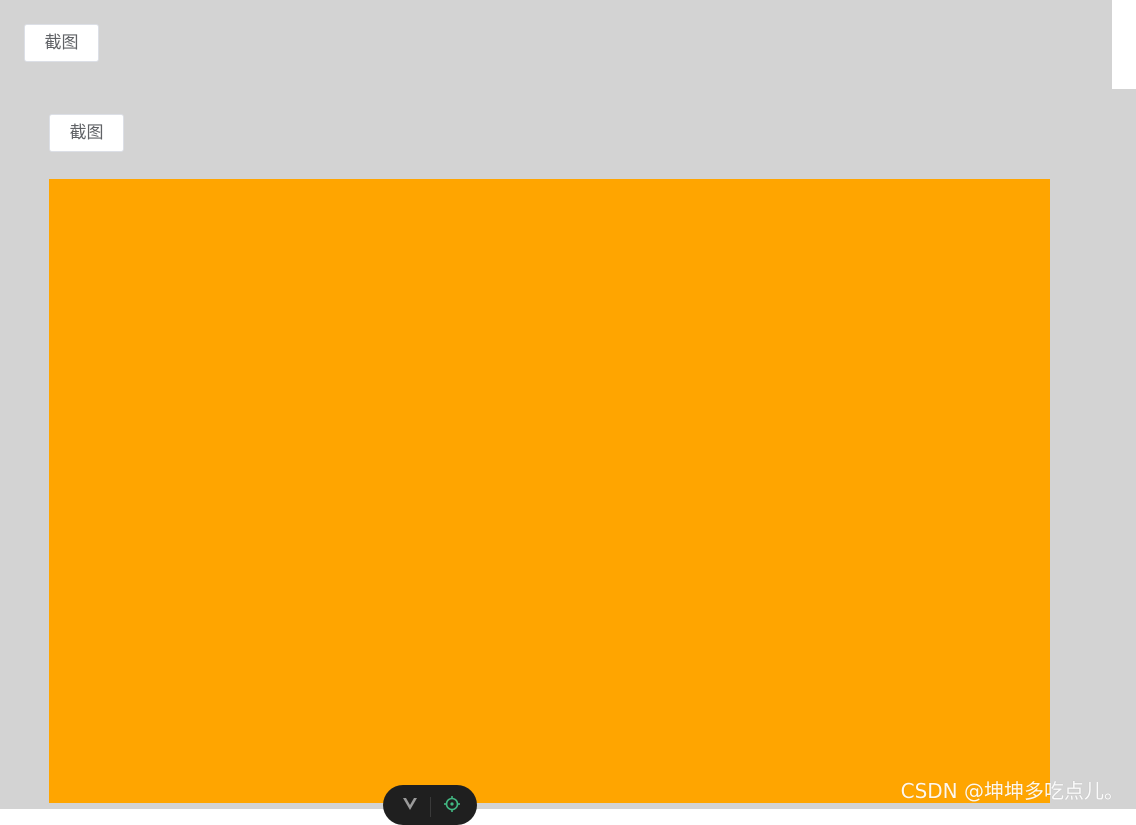 The width and height of the screenshot is (1136, 825). Describe the element at coordinates (452, 804) in the screenshot. I see `target-icon` at that location.